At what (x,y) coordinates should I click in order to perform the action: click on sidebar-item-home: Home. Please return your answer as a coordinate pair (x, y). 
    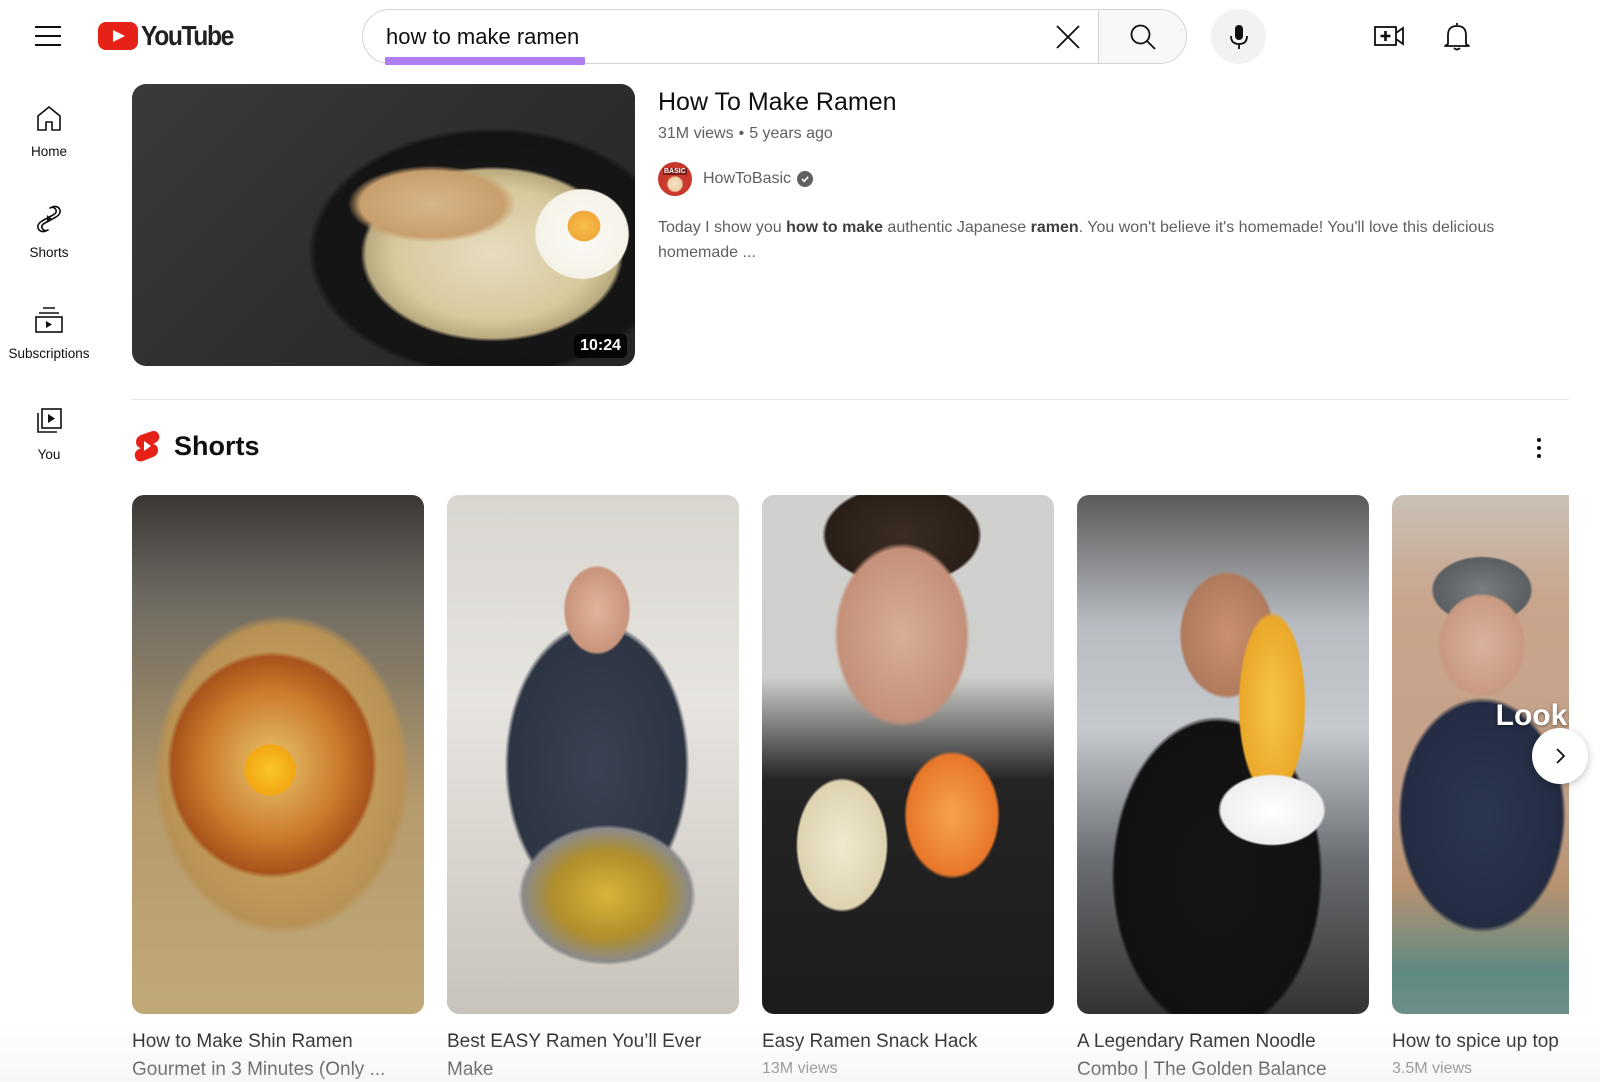
    Looking at the image, I should click on (49, 130).